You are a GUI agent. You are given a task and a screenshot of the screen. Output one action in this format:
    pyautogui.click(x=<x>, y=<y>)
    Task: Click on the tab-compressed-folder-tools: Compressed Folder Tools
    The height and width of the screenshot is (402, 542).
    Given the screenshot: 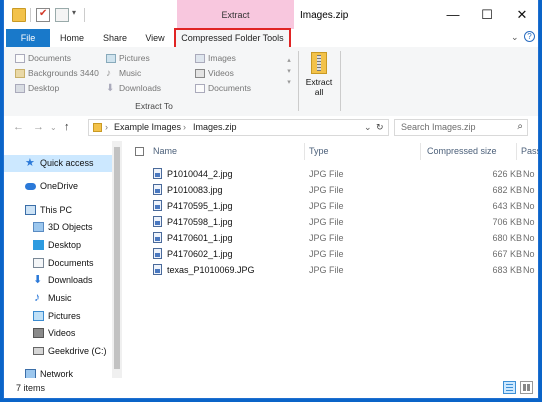 What is the action you would take?
    pyautogui.click(x=232, y=38)
    